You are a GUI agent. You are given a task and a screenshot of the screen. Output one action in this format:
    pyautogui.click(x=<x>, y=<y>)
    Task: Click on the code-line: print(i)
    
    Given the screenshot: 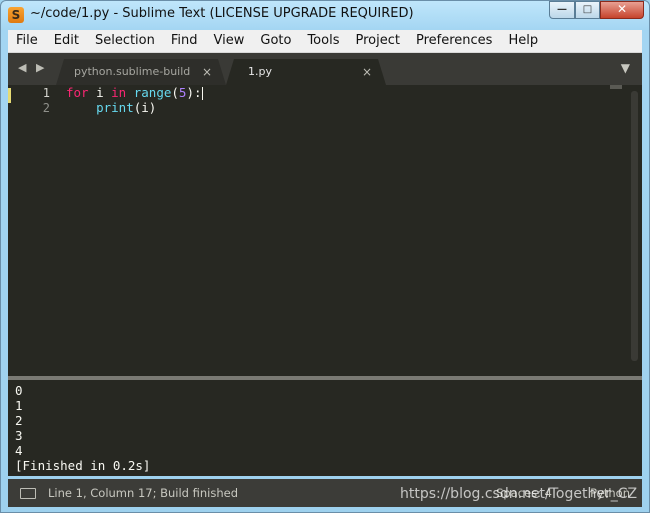 What is the action you would take?
    pyautogui.click(x=134, y=107)
    